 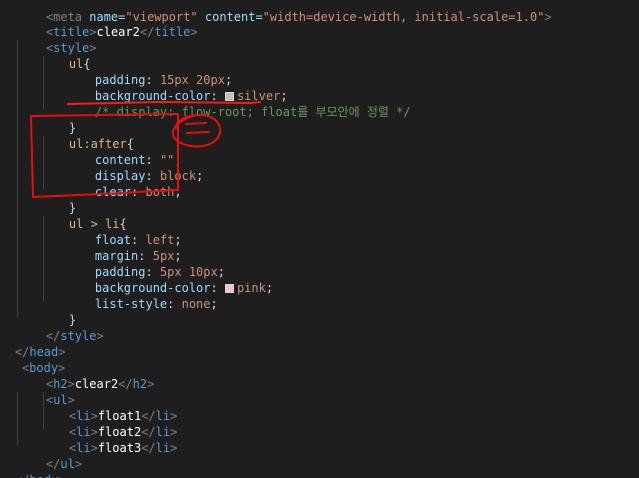 I want to click on text-content: float3, so click(x=119, y=448).